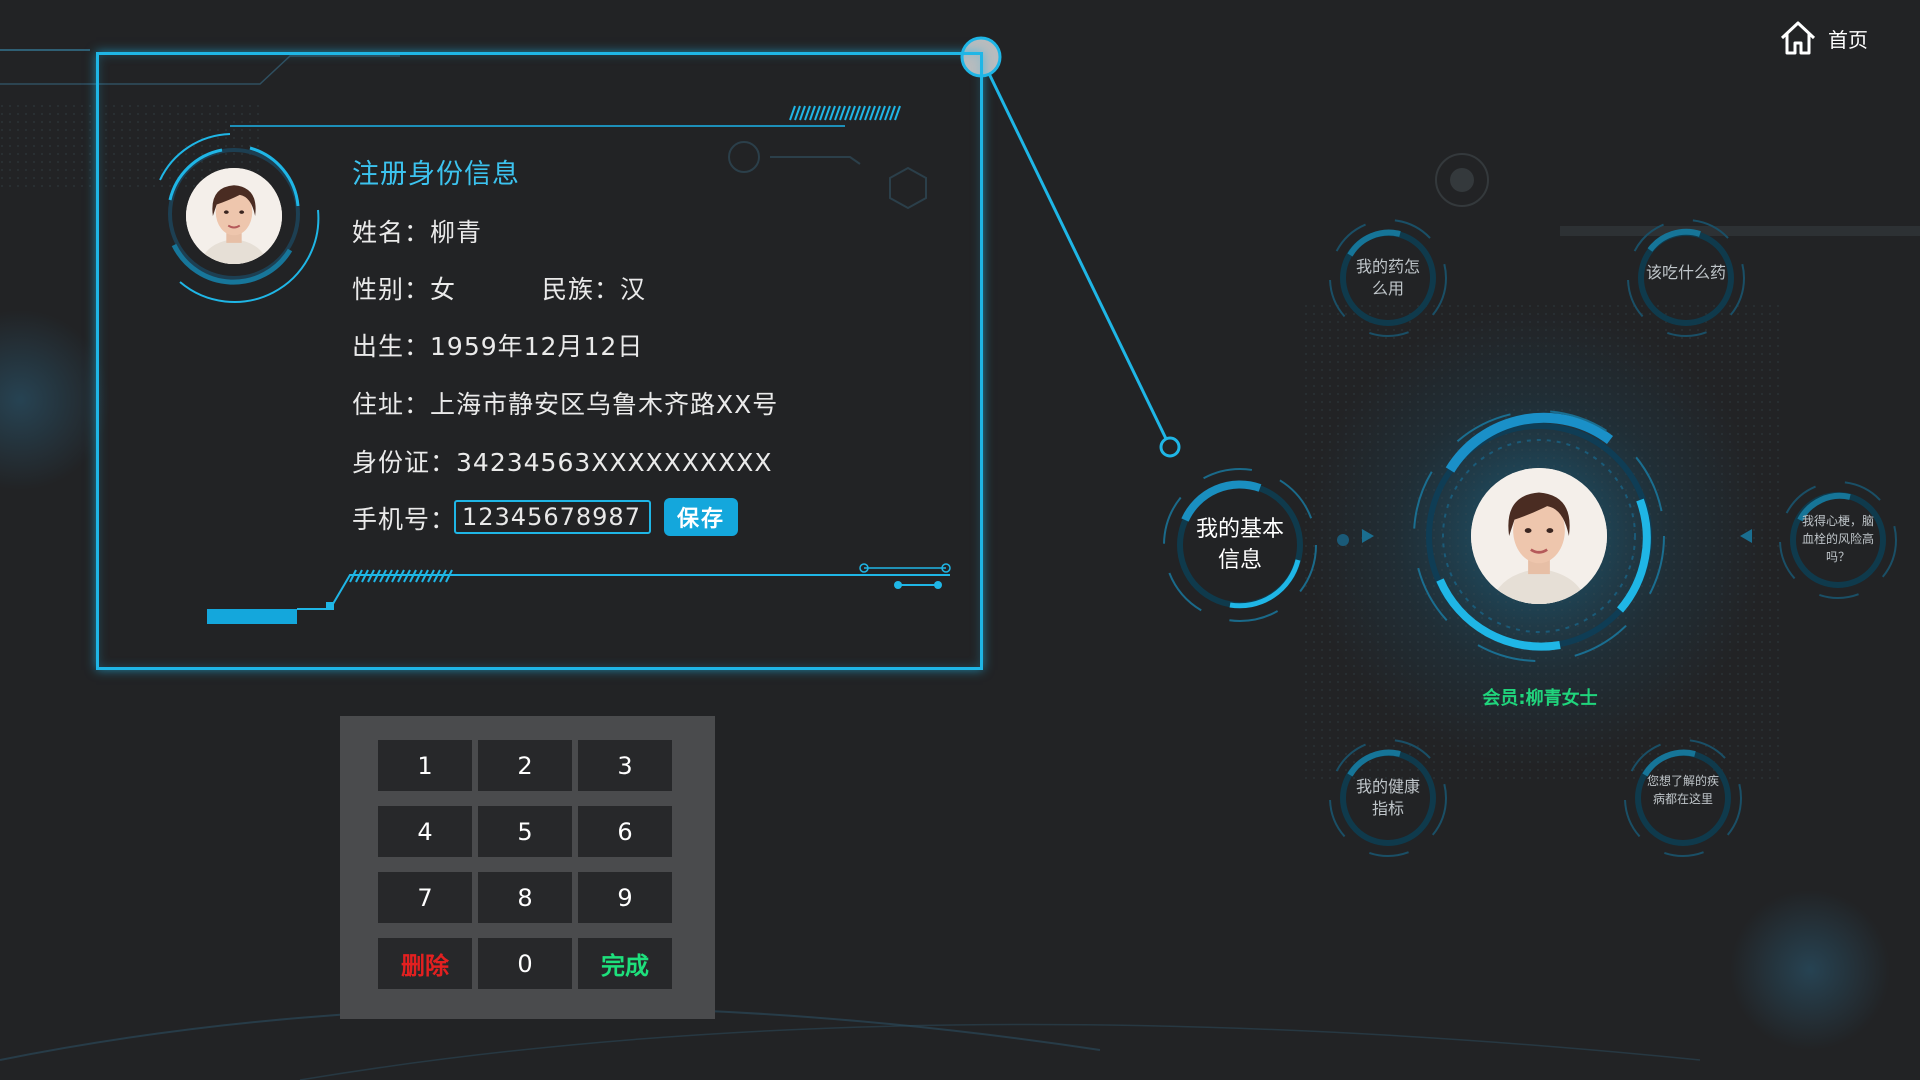 This screenshot has height=1080, width=1920. What do you see at coordinates (1388, 278) in the screenshot?
I see `medicine-usage-node: 我的药怎么用` at bounding box center [1388, 278].